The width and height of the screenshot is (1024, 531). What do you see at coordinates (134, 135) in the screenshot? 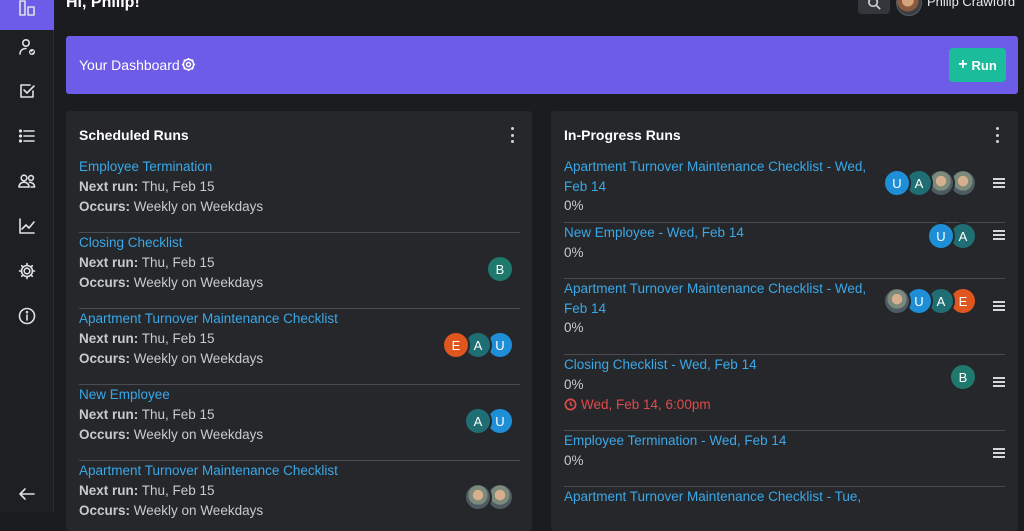
I see `panel-title: Scheduled Runs` at bounding box center [134, 135].